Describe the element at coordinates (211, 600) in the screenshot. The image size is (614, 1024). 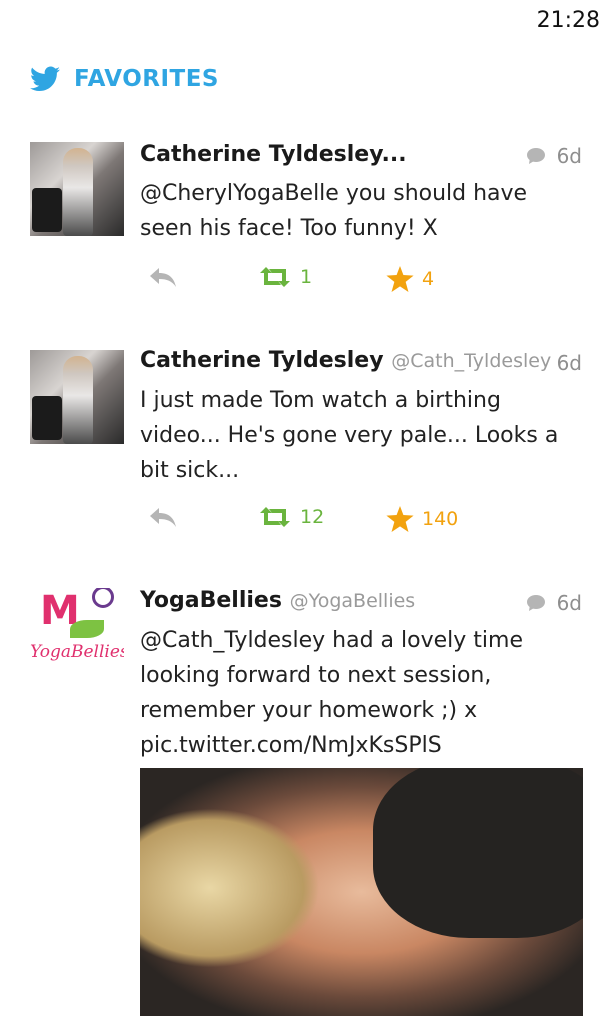
I see `tweet-author-name: YogaBellies` at that location.